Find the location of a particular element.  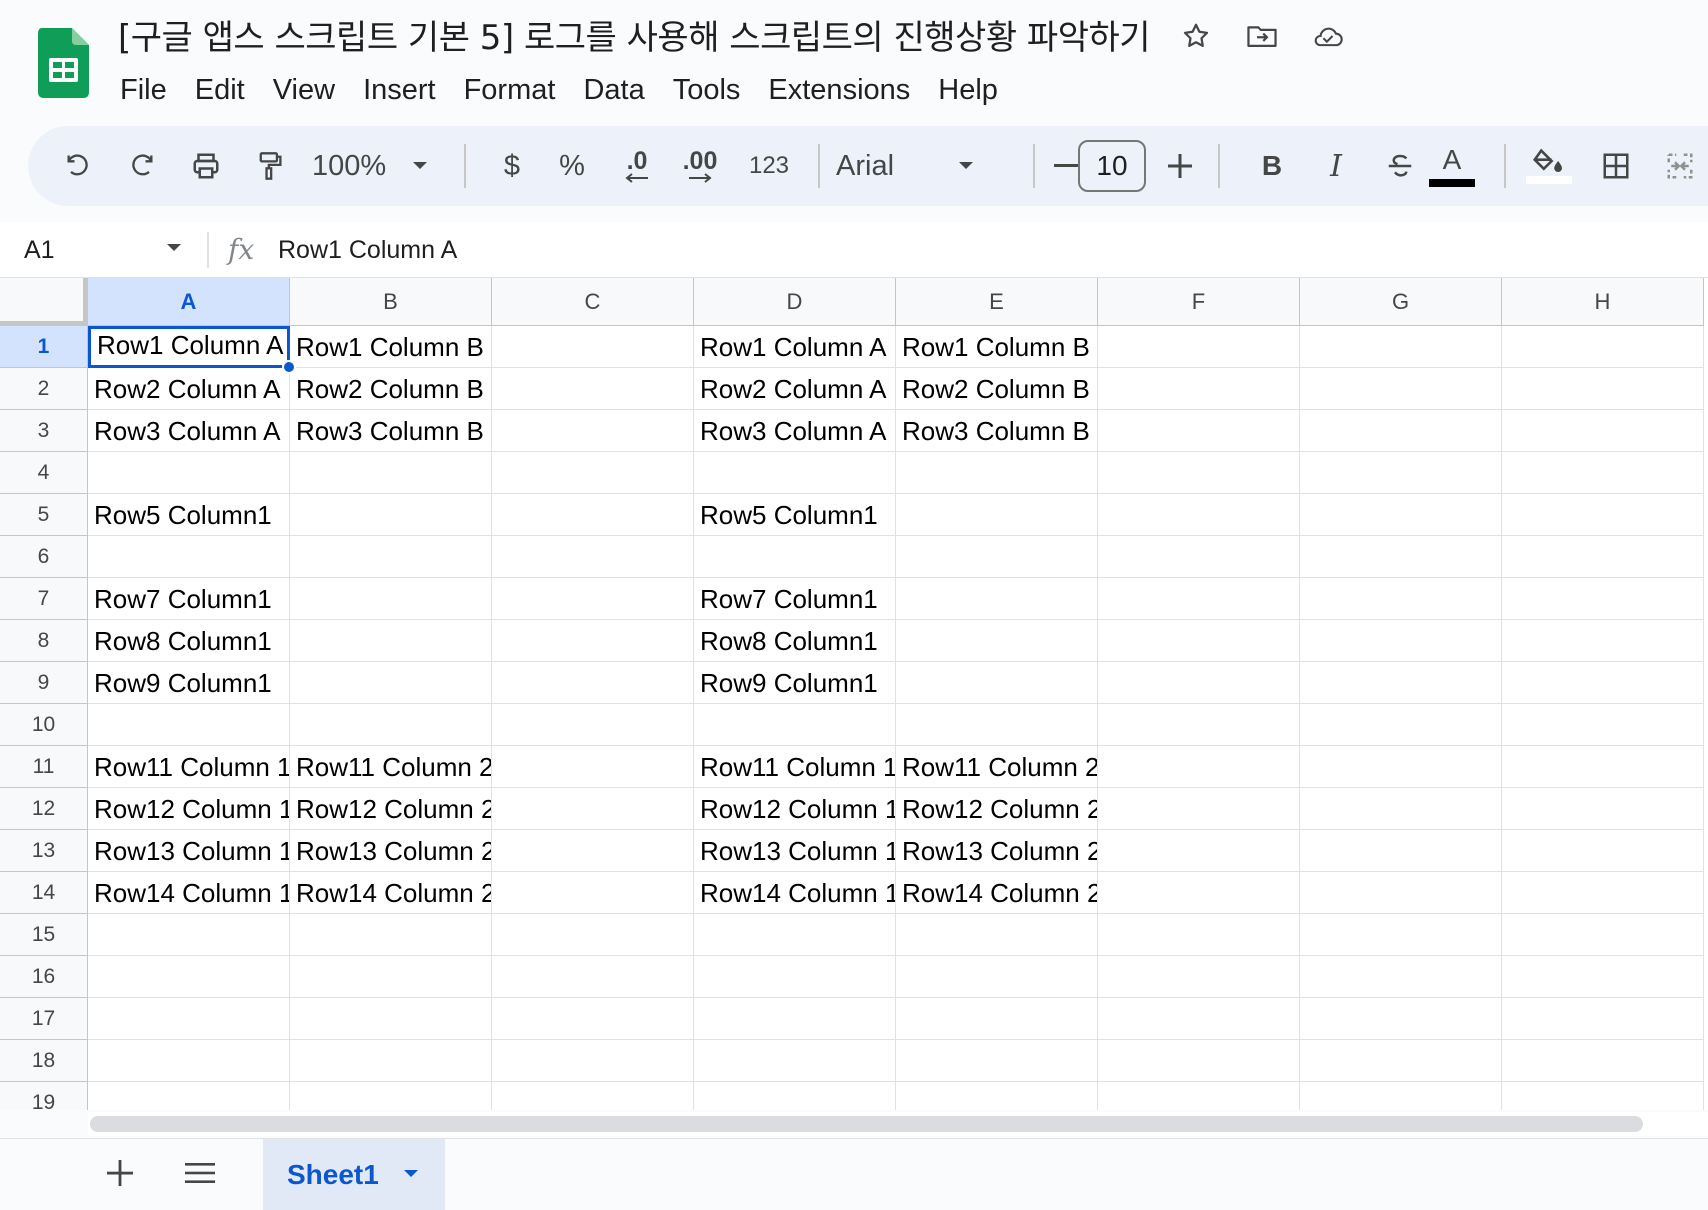

row-header-18: 18 is located at coordinates (44, 1061).